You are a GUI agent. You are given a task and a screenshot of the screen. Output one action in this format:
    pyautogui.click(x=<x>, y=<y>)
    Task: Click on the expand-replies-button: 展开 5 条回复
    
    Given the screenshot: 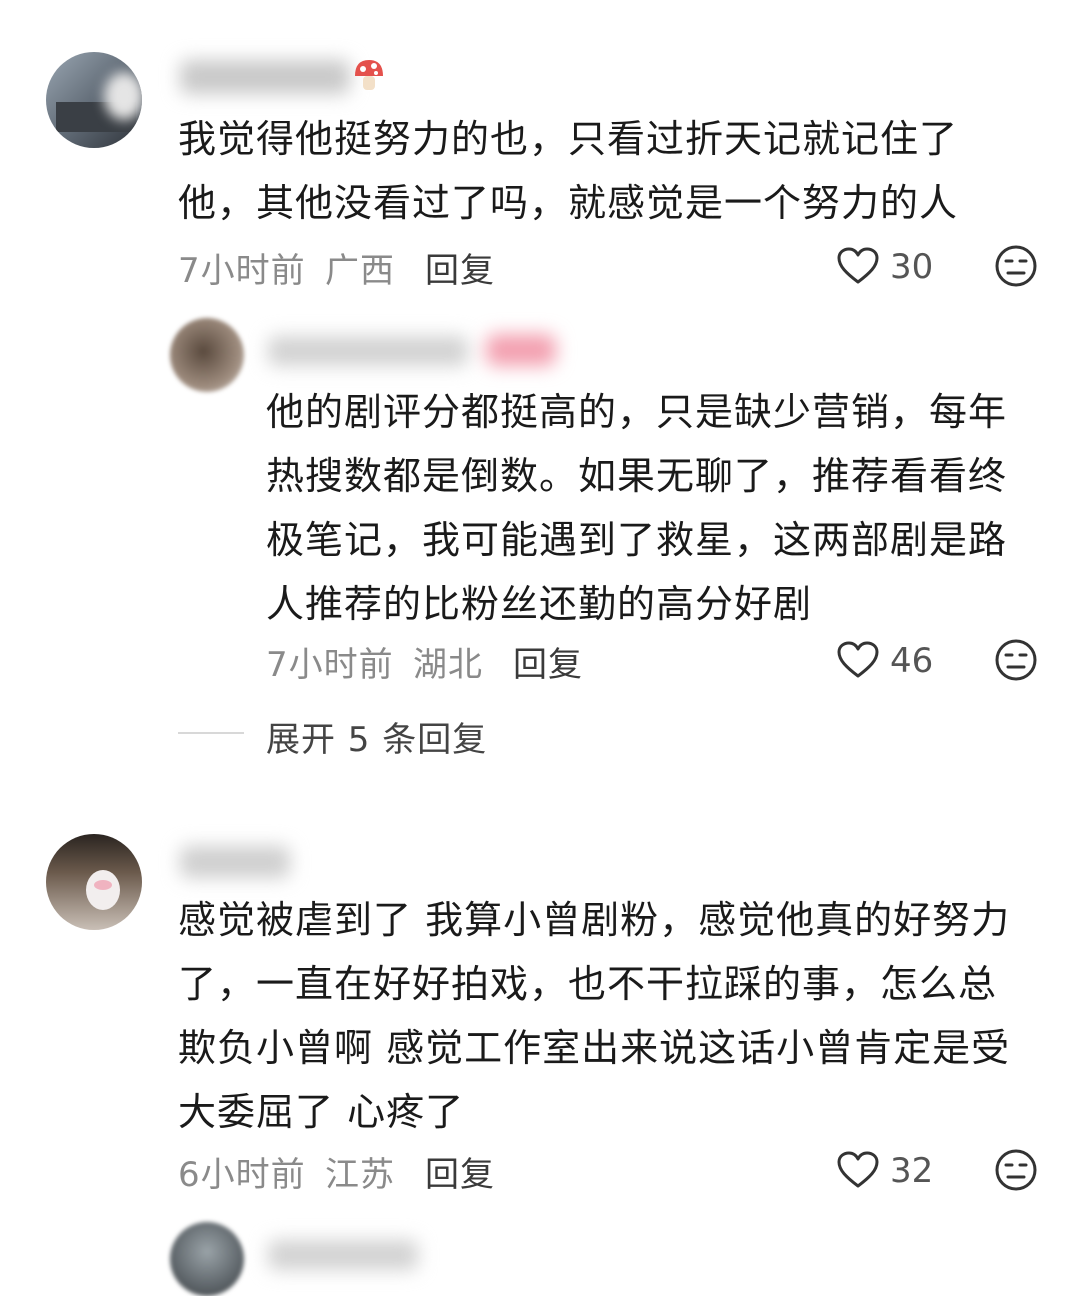 What is the action you would take?
    pyautogui.click(x=376, y=736)
    